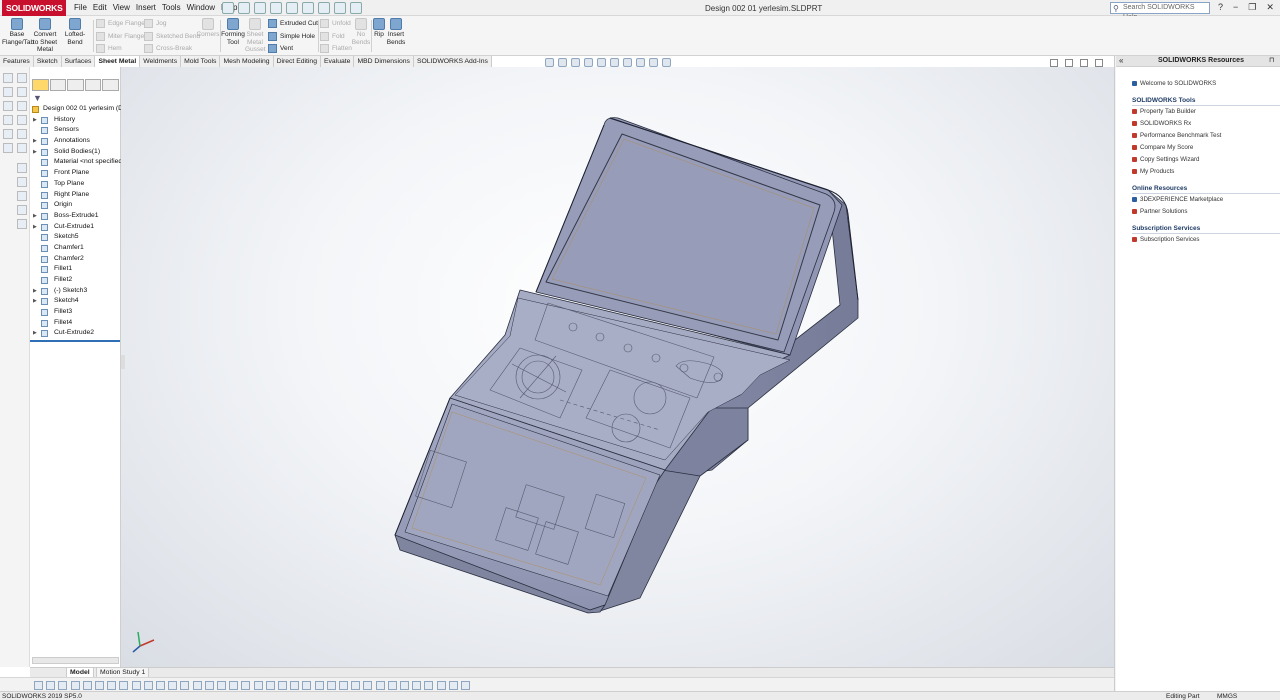 Image resolution: width=1280 pixels, height=700 pixels. What do you see at coordinates (1160, 11) in the screenshot?
I see `help-search-input: ⚲ Search SOLIDWORKS Help` at bounding box center [1160, 11].